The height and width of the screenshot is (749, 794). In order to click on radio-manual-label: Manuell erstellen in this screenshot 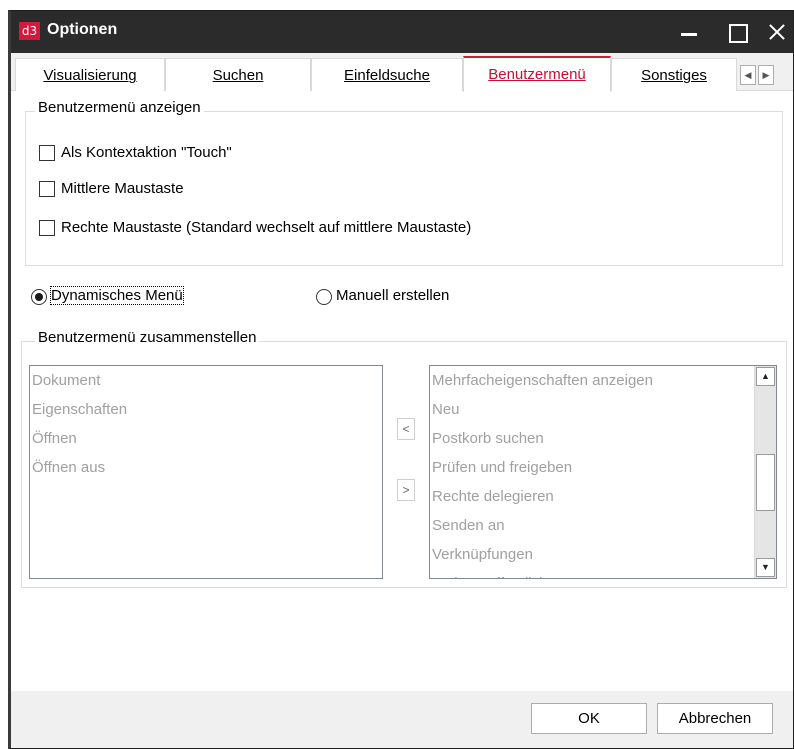, I will do `click(392, 295)`.